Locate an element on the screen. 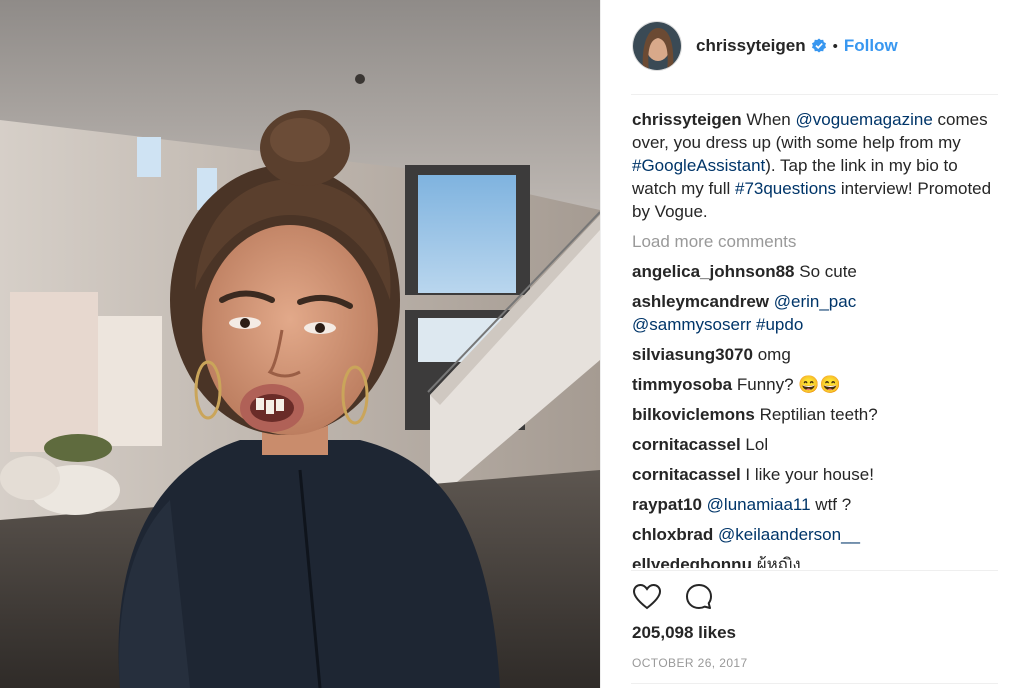 The height and width of the screenshot is (688, 1024). comment-text: Funny? 😄😄 is located at coordinates (788, 384).